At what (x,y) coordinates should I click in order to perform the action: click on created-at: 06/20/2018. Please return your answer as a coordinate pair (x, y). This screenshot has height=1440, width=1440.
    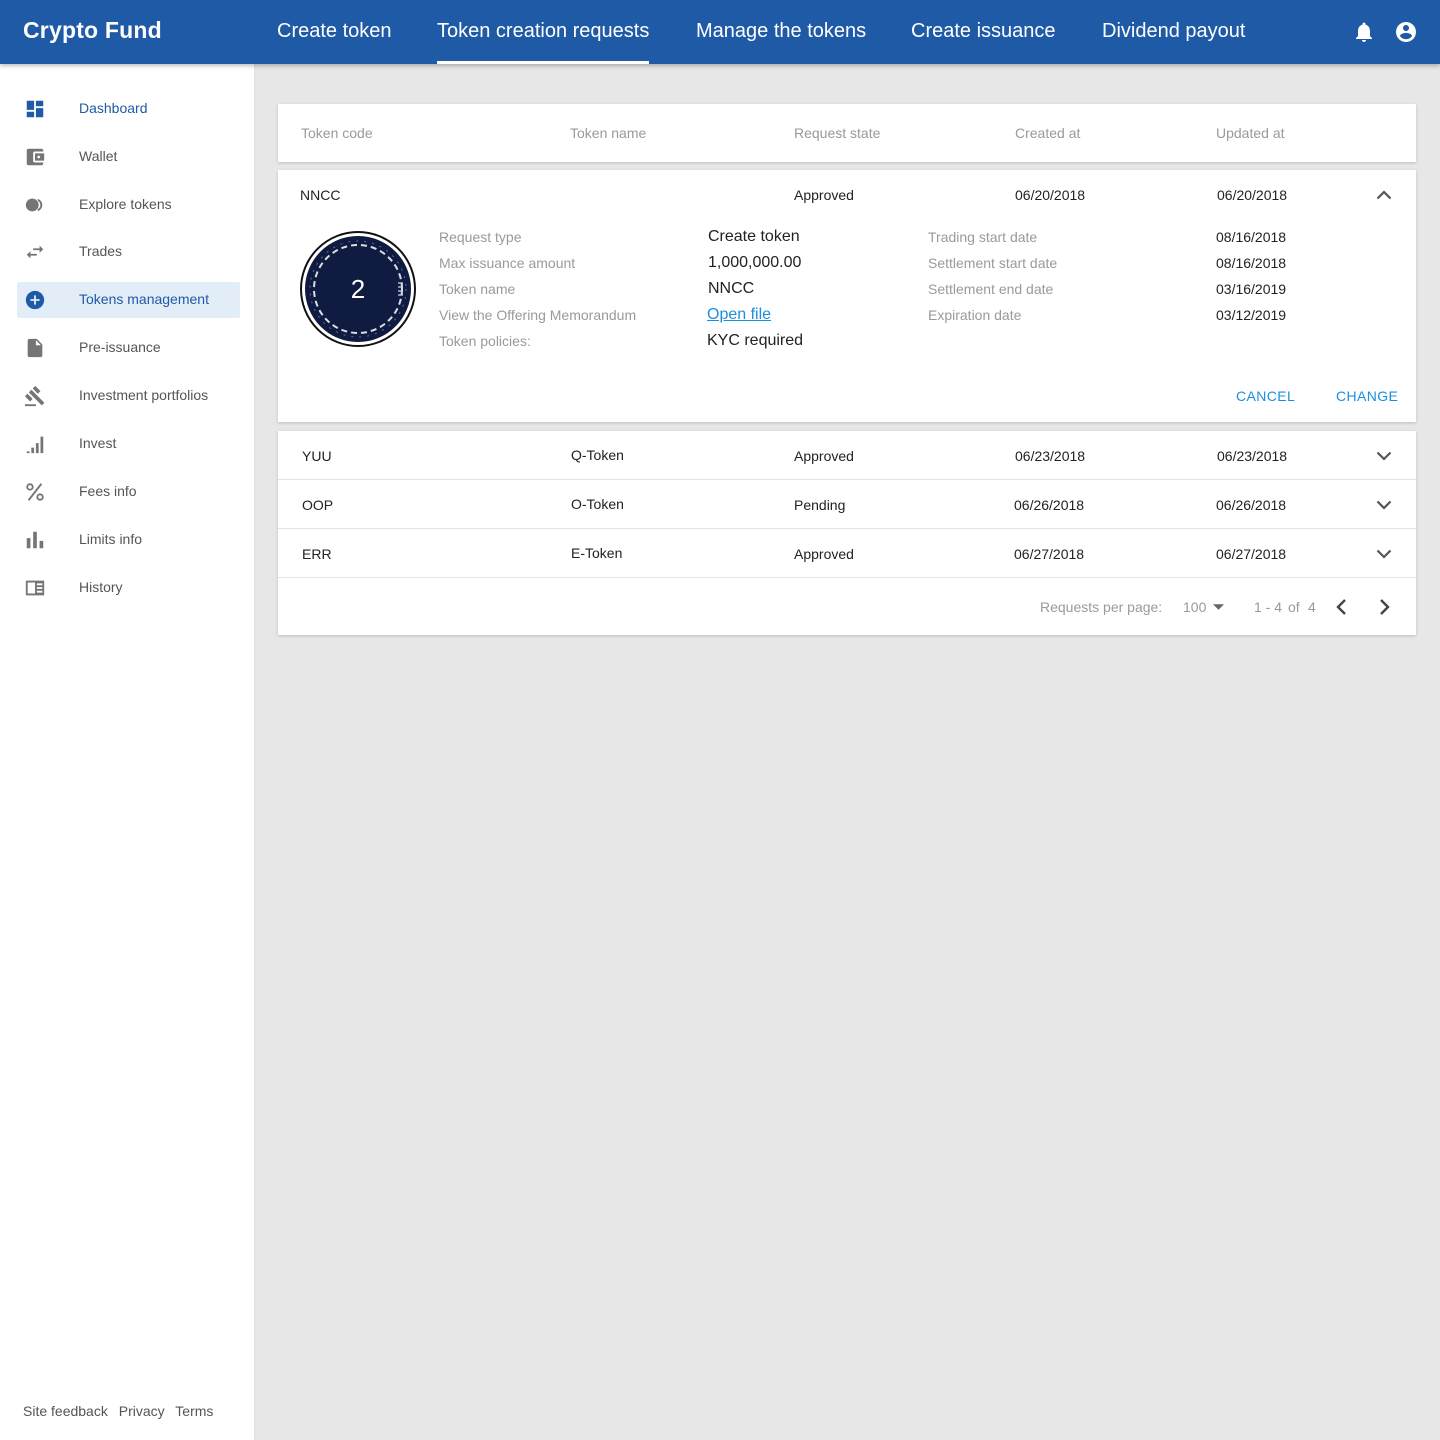
    Looking at the image, I should click on (1050, 195).